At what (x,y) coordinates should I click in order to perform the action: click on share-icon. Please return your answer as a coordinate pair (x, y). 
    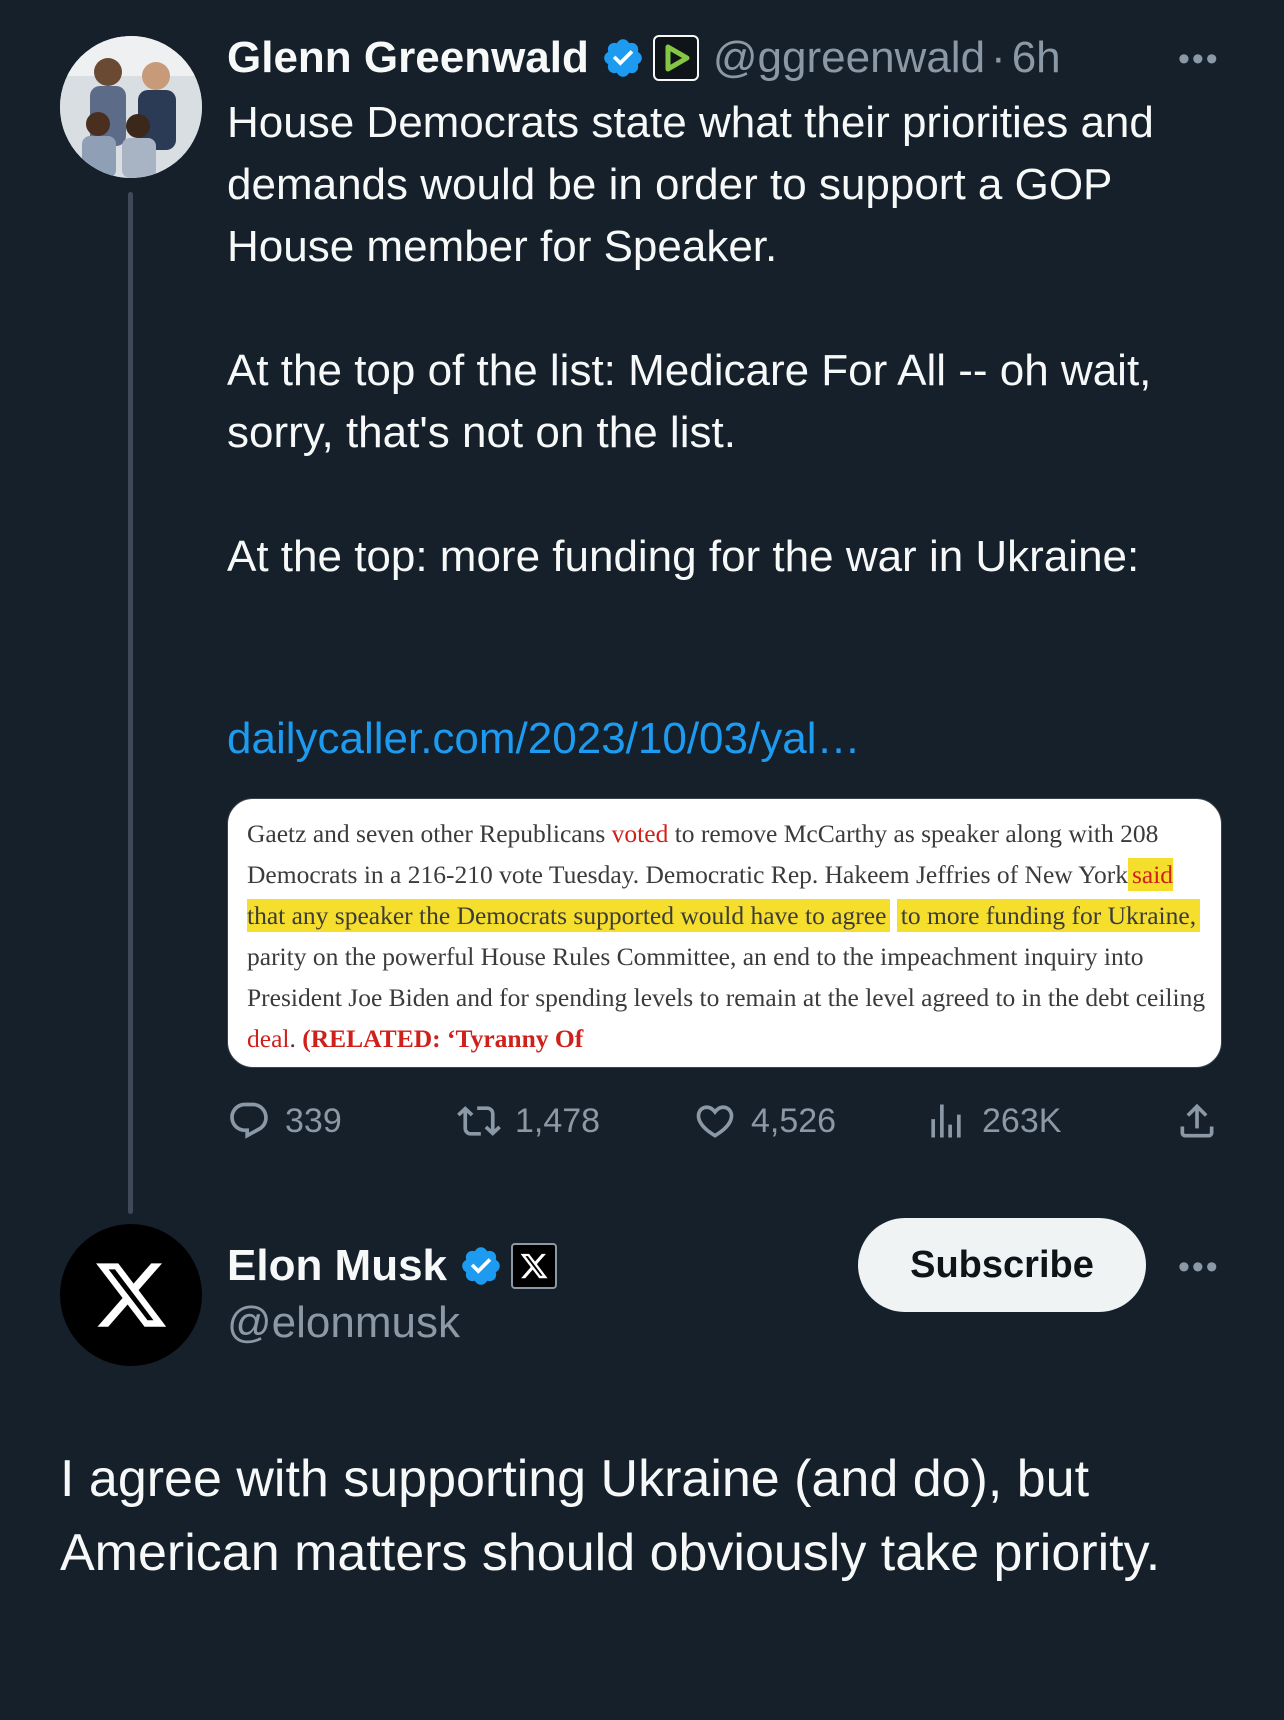
    Looking at the image, I should click on (1197, 1120).